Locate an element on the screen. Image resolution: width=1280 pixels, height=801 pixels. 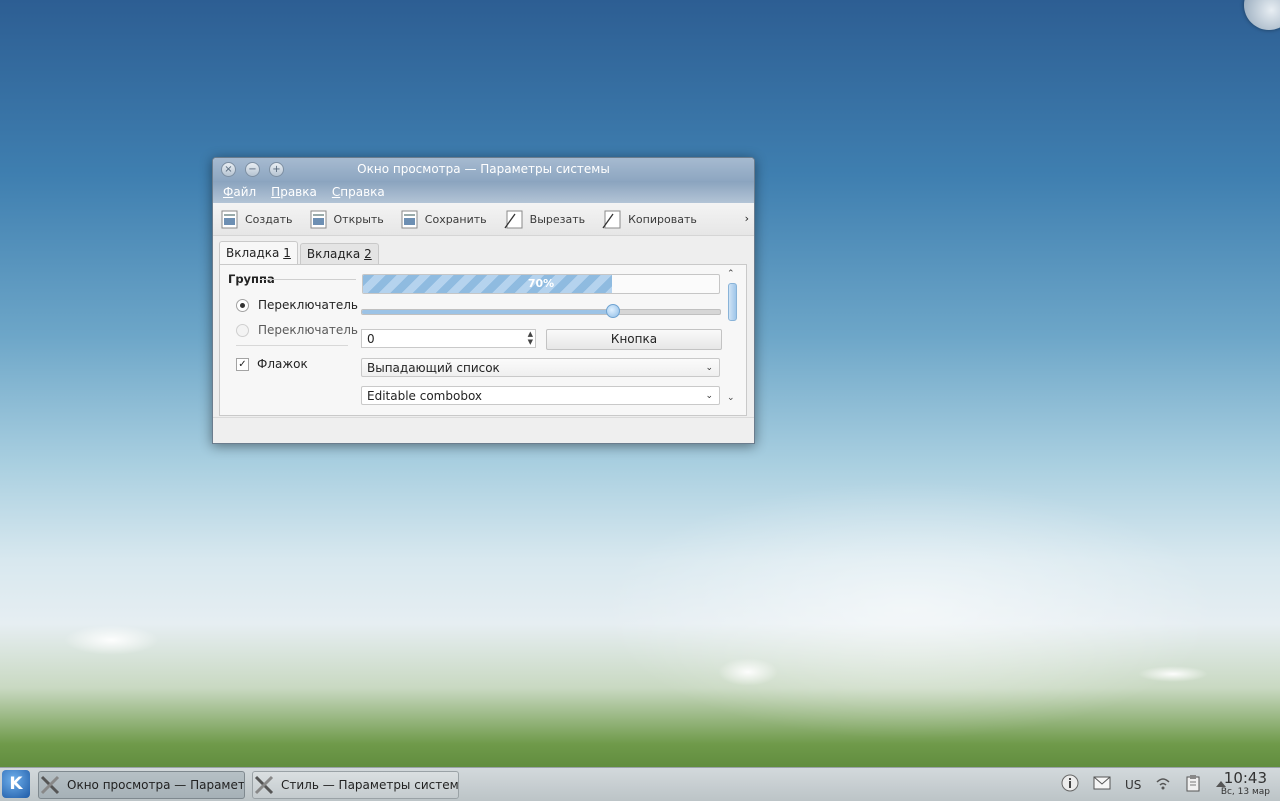
tool-label: Создать is located at coordinates (269, 219).